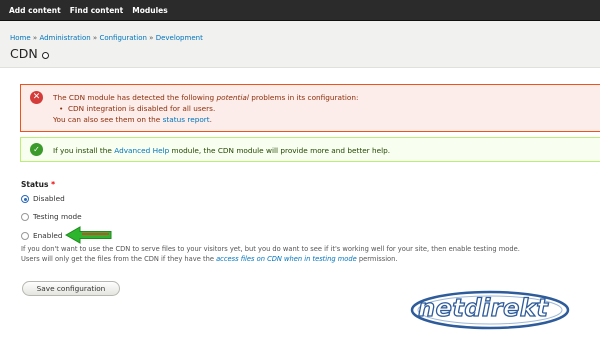 This screenshot has height=351, width=600. I want to click on add-shortcut-icon, so click(45, 55).